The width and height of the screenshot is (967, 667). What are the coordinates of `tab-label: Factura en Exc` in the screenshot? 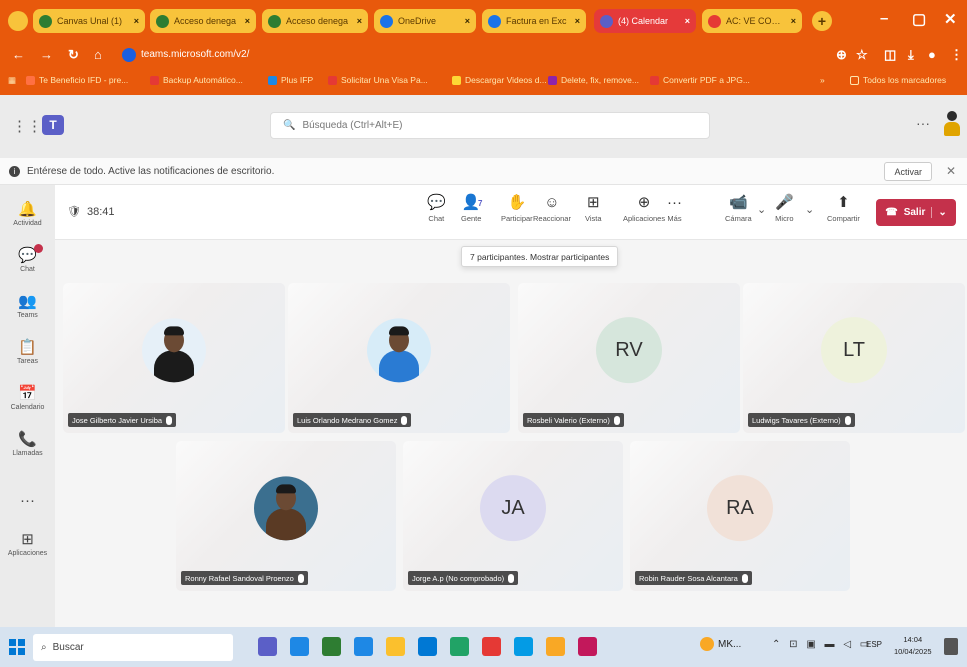 It's located at (536, 21).